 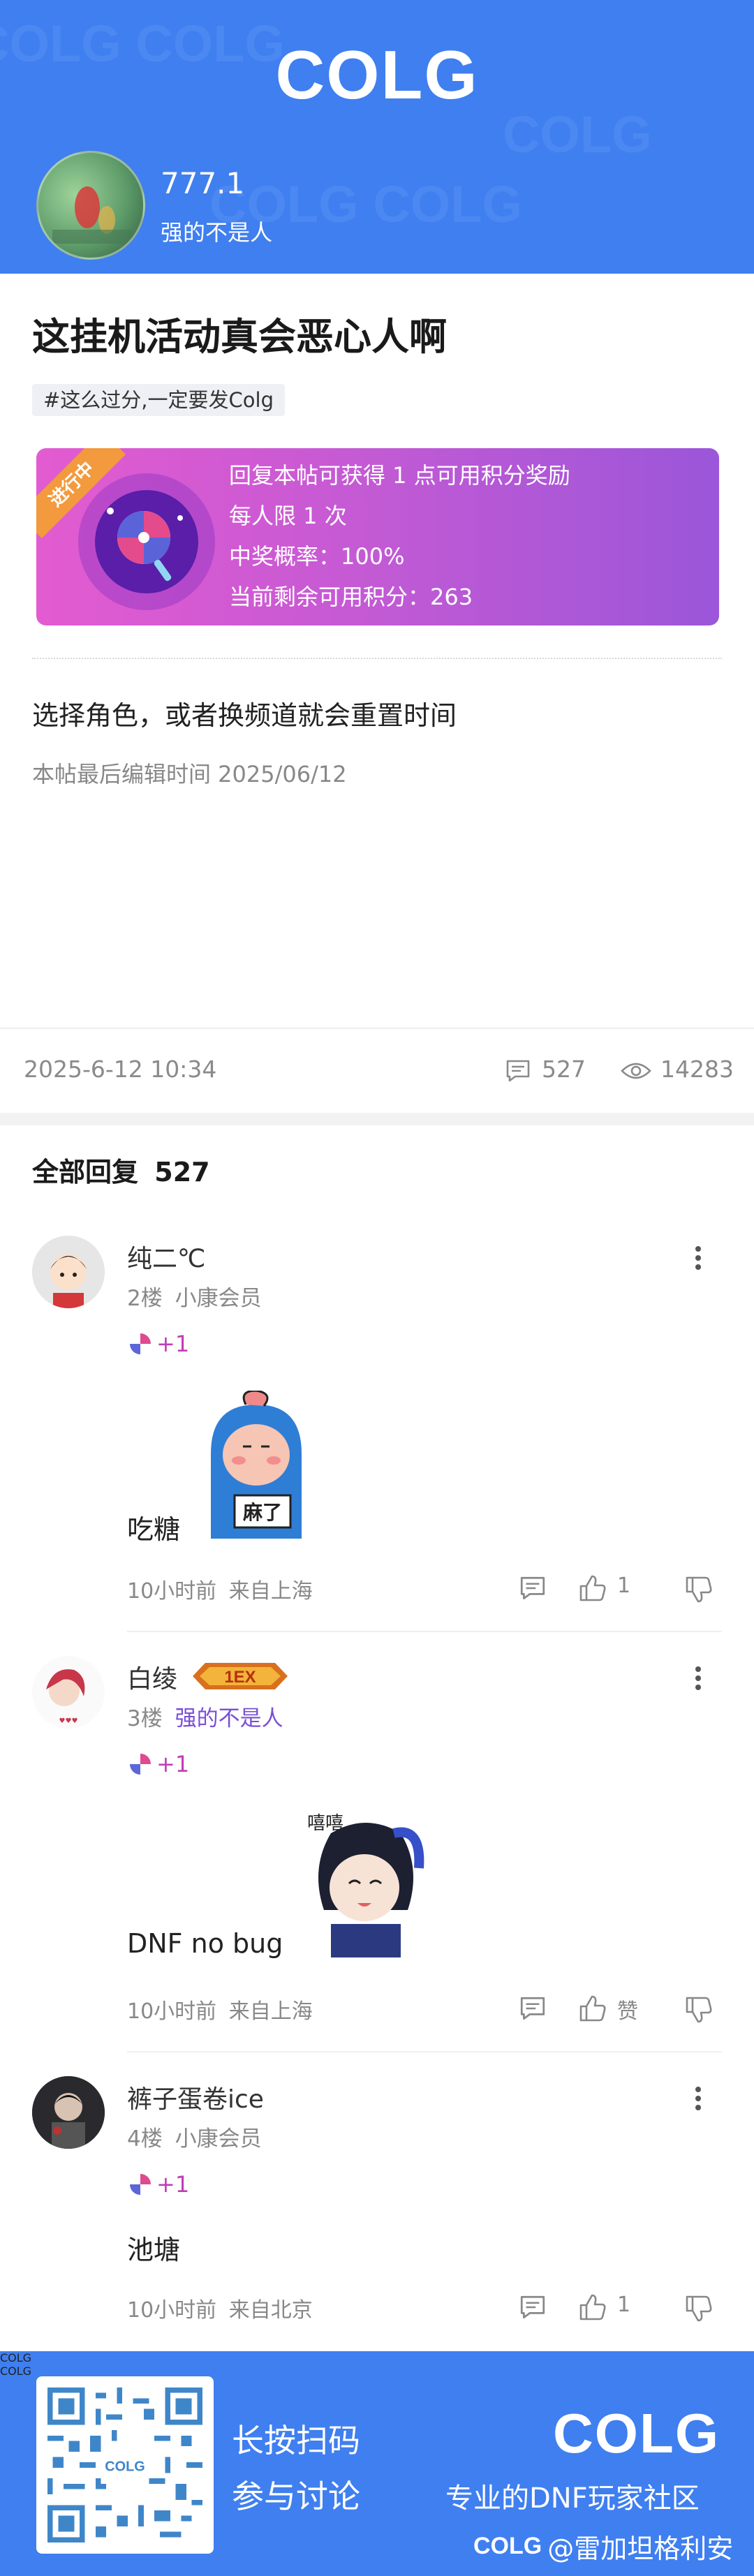 I want to click on avatar-image: ♥♥♥, so click(x=68, y=1692).